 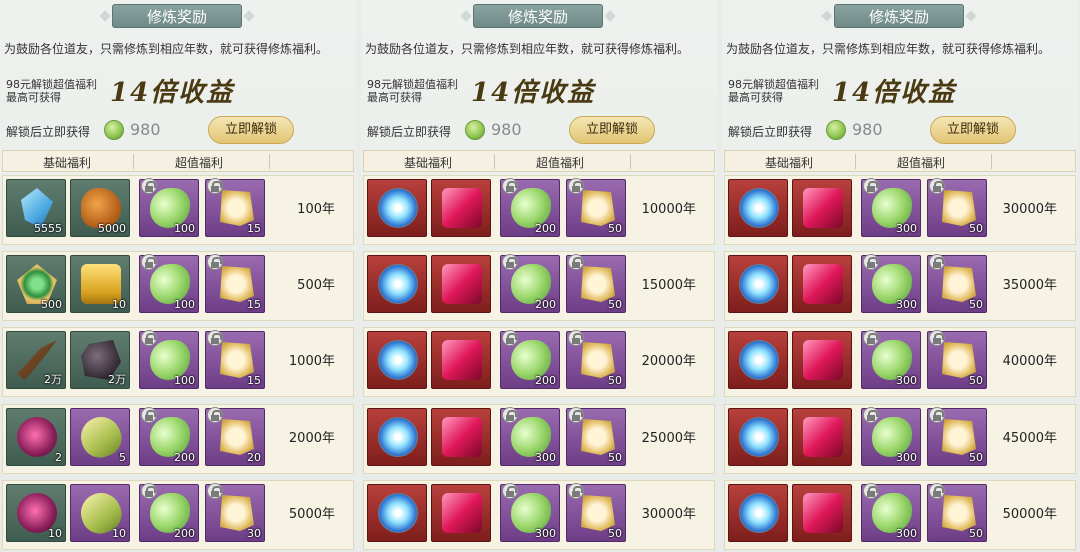 I want to click on gem-icon, so click(x=462, y=513).